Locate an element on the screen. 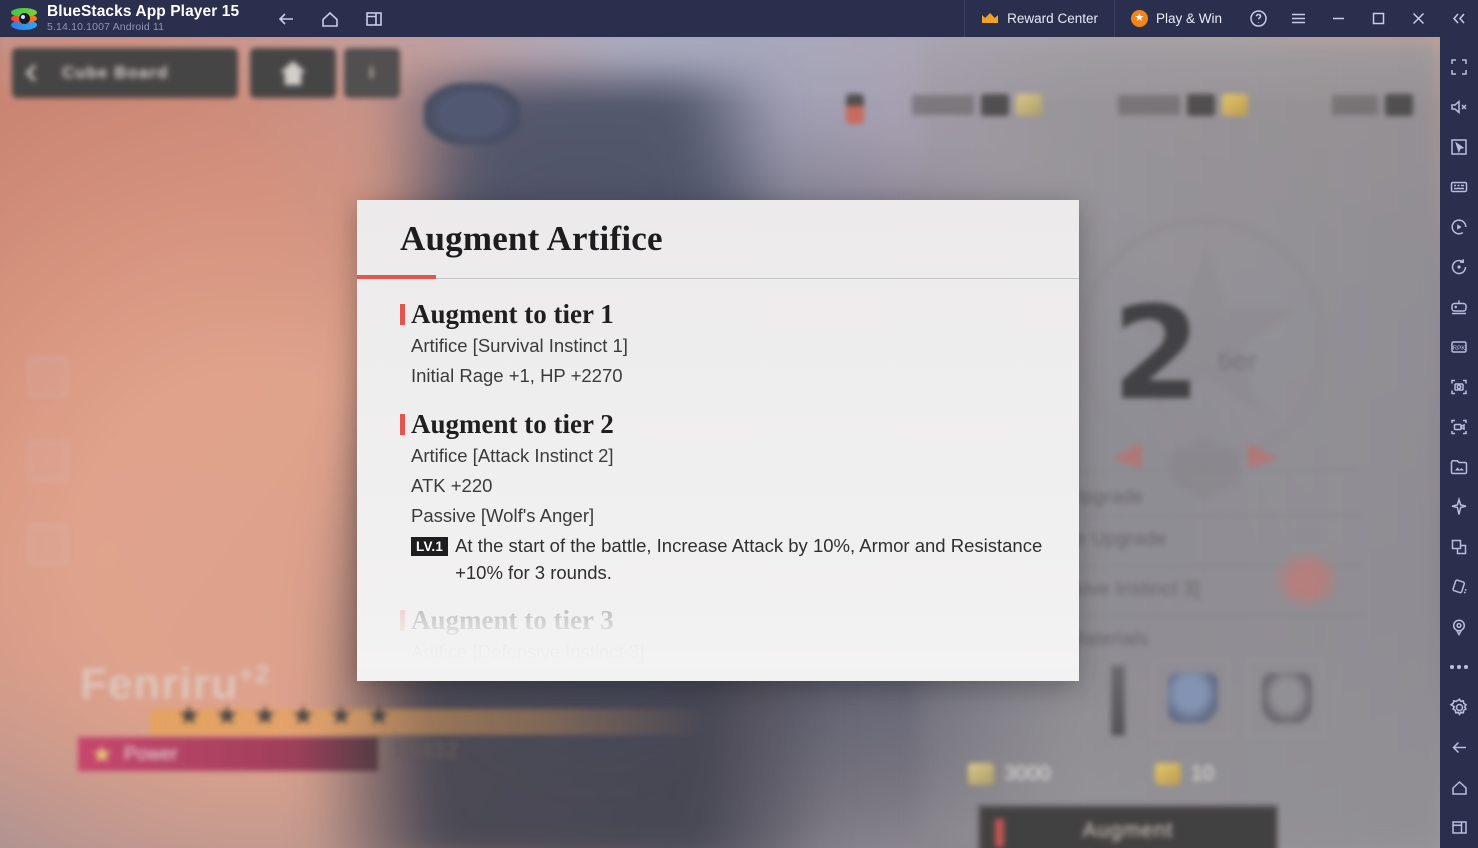 The width and height of the screenshot is (1478, 848). titlebar-right: Reward Center ★ Play & Win is located at coordinates (1221, 18).